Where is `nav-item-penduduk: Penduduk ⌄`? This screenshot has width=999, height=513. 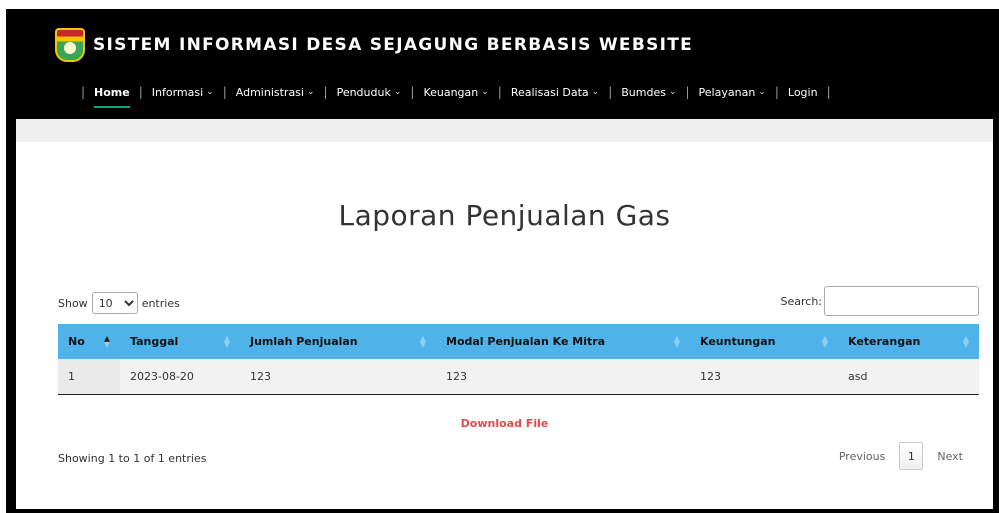
nav-item-penduduk: Penduduk ⌄ is located at coordinates (369, 92).